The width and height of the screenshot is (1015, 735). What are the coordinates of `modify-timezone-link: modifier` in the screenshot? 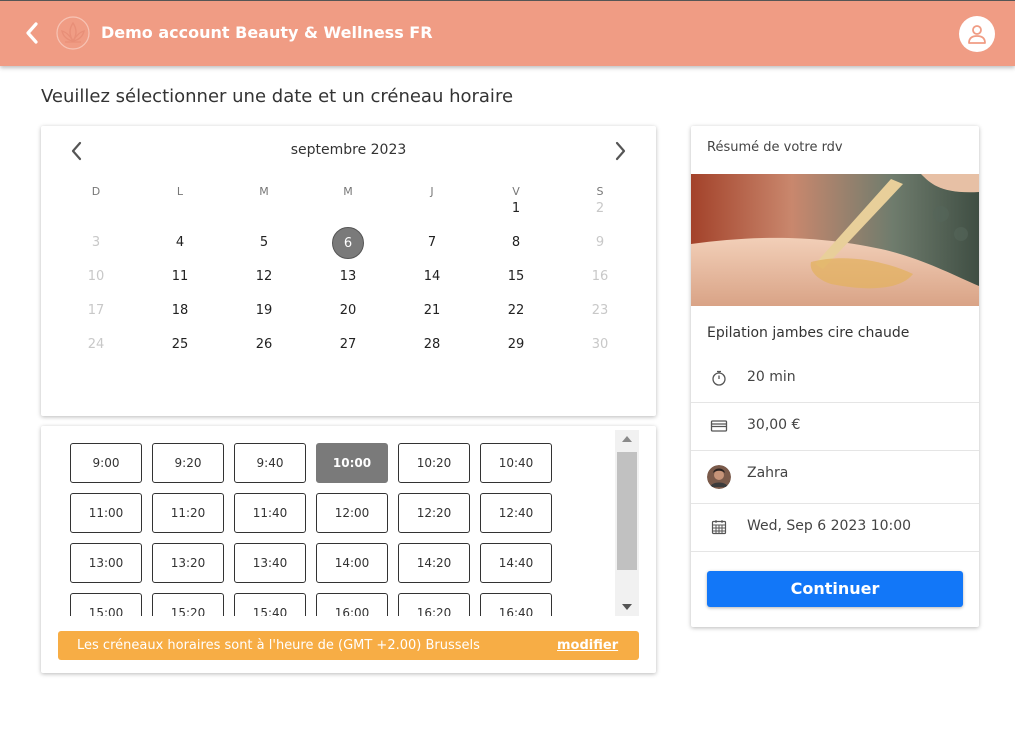 It's located at (587, 645).